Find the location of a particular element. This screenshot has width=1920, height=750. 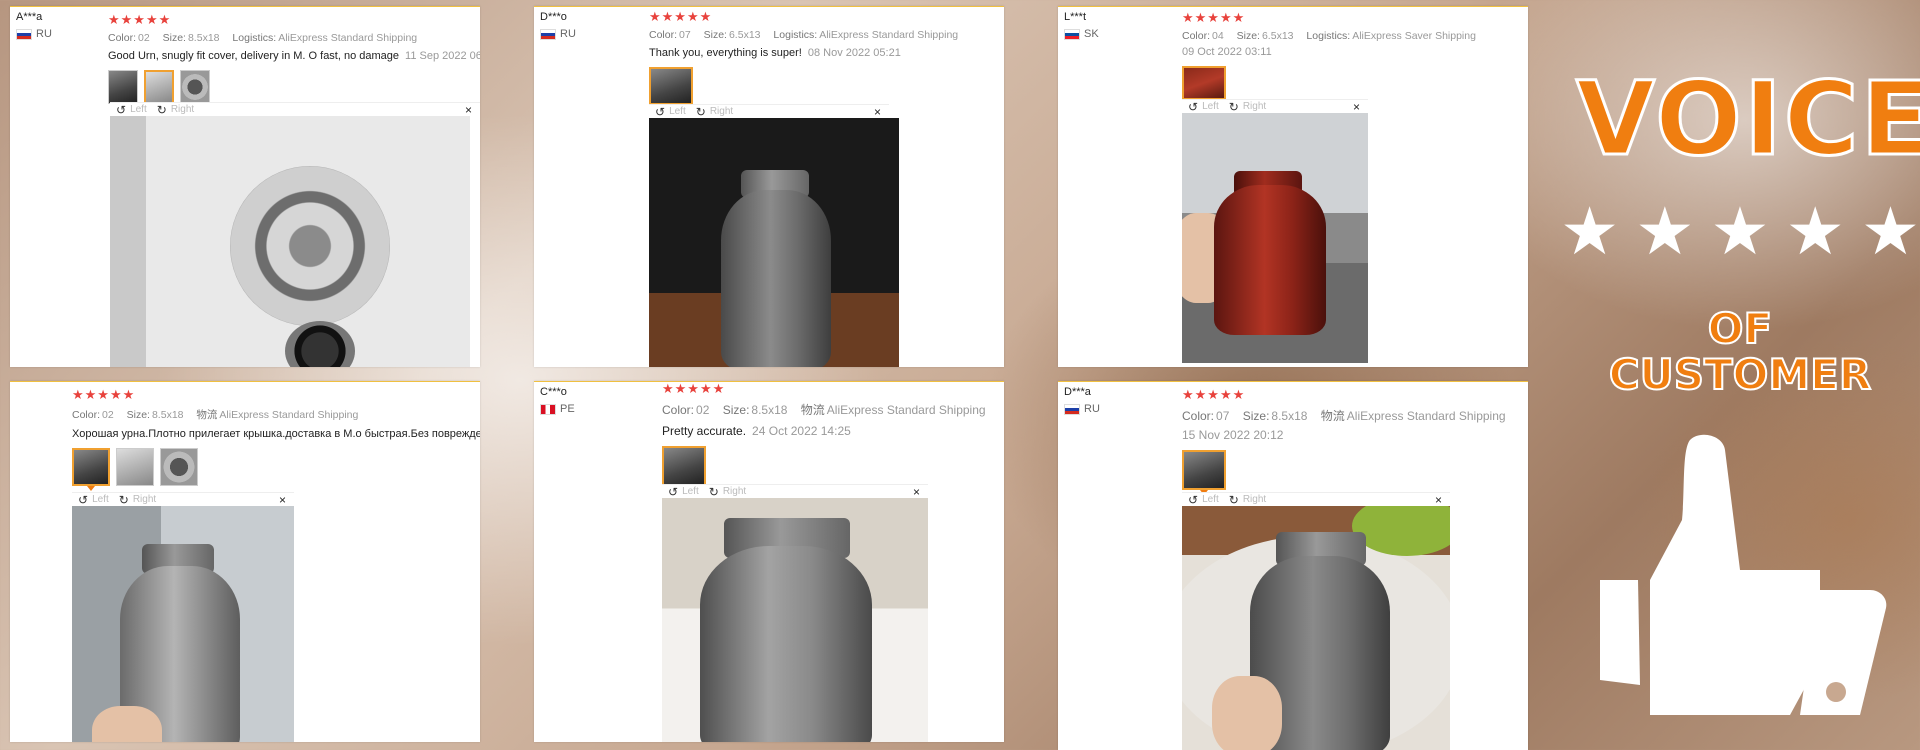

reviewer-name: A***a is located at coordinates (29, 17).